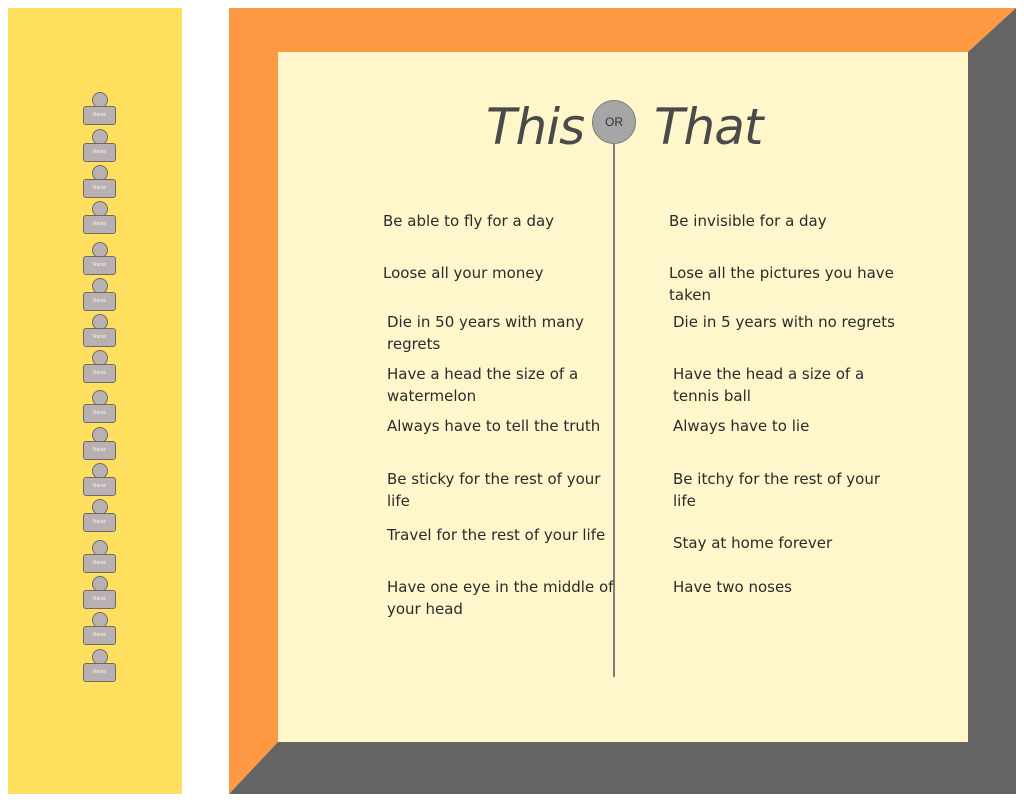 The image size is (1024, 802). What do you see at coordinates (769, 385) in the screenshot?
I see `option-that: Have the head a size of a tennis ball` at bounding box center [769, 385].